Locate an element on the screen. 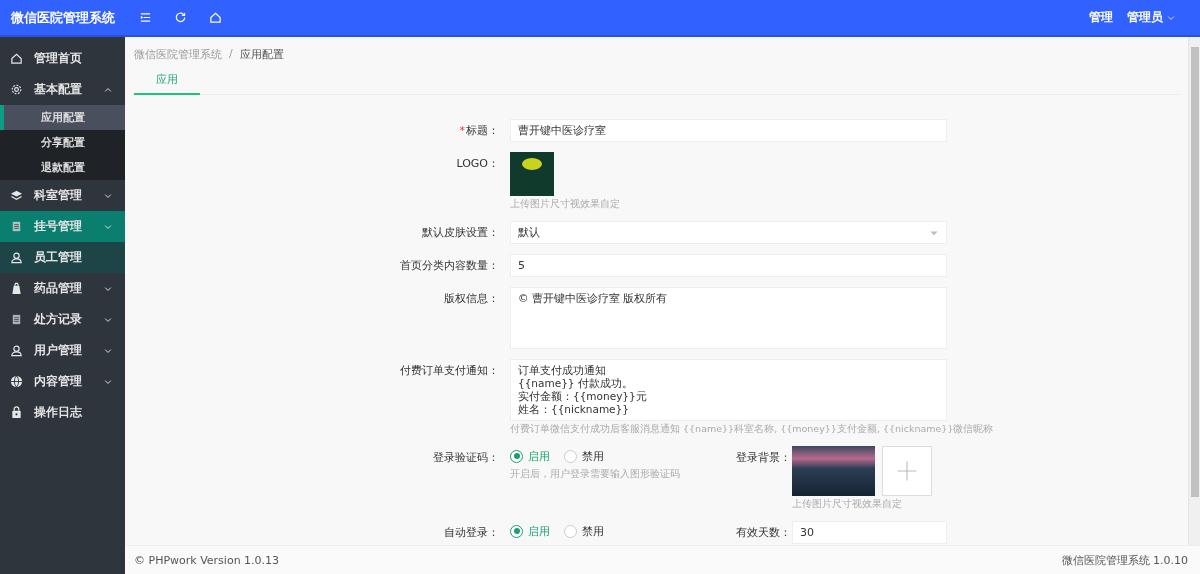 The height and width of the screenshot is (574, 1200). field-label: 付费订单支付通知： is located at coordinates (449, 370).